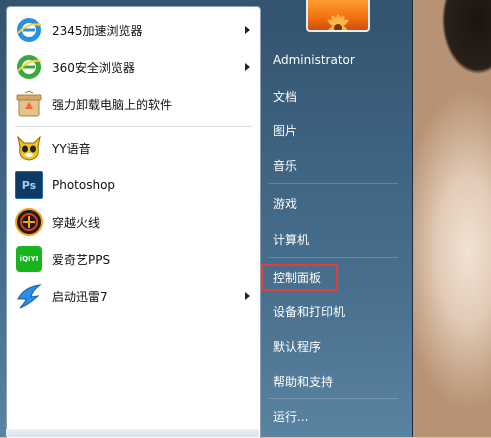 This screenshot has height=438, width=491. I want to click on default-programs-label: 默认程序, so click(297, 346).